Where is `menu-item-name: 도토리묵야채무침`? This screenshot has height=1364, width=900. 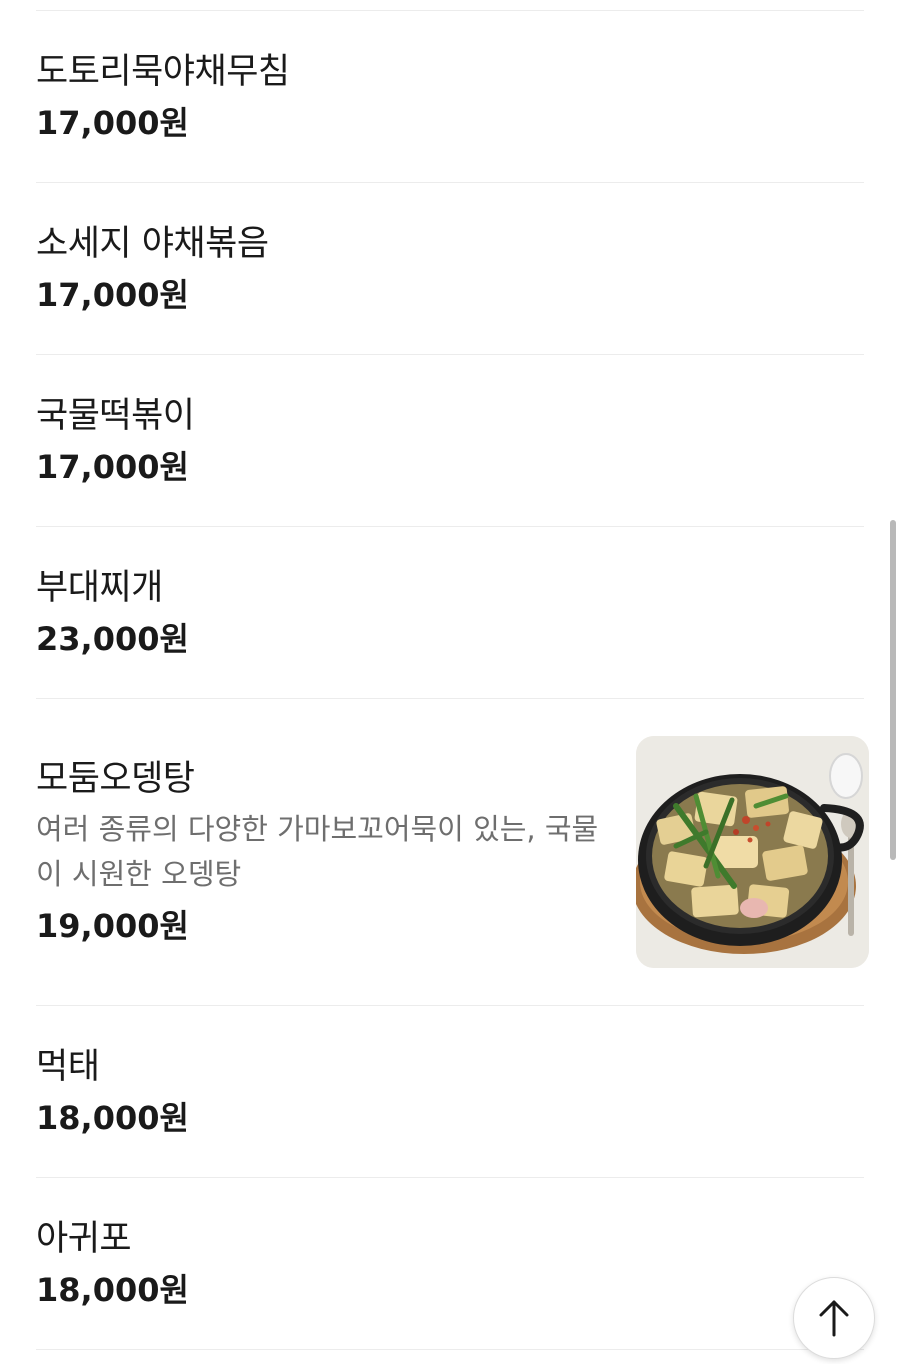 menu-item-name: 도토리묵야채무침 is located at coordinates (163, 71).